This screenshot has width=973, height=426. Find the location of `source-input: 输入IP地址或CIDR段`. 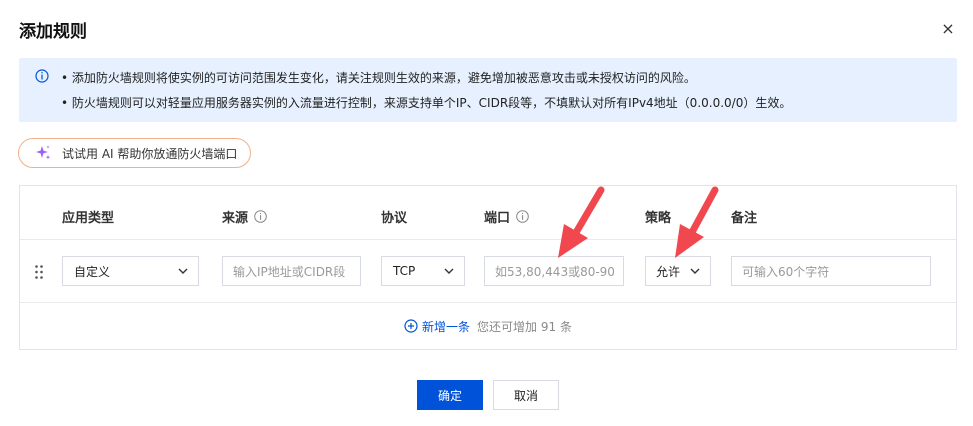

source-input: 输入IP地址或CIDR段 is located at coordinates (291, 271).